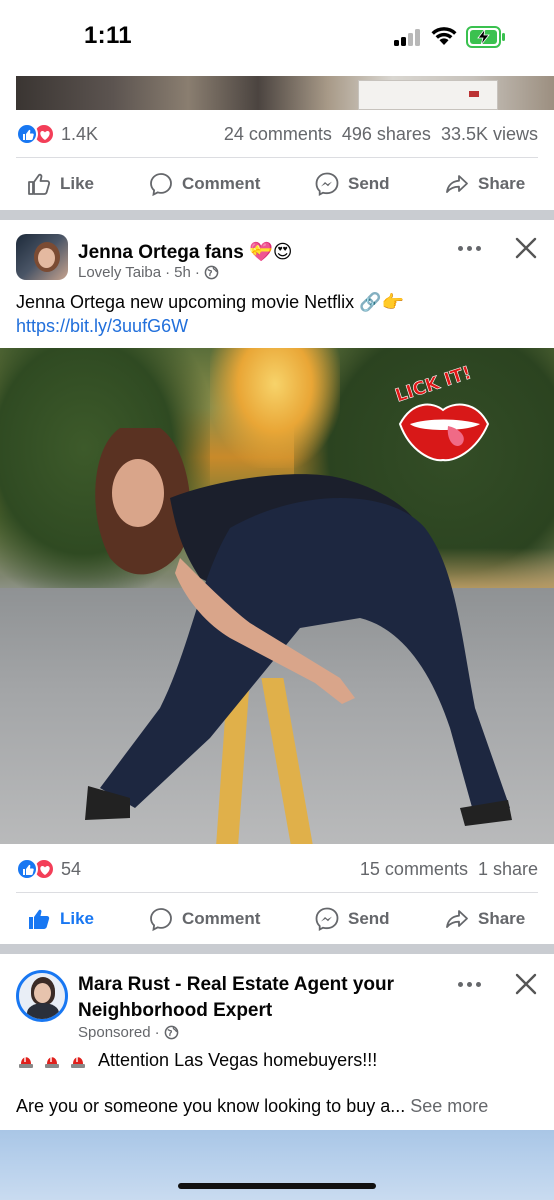 Image resolution: width=554 pixels, height=1200 pixels. What do you see at coordinates (414, 869) in the screenshot?
I see `comments-count: 15 comments` at bounding box center [414, 869].